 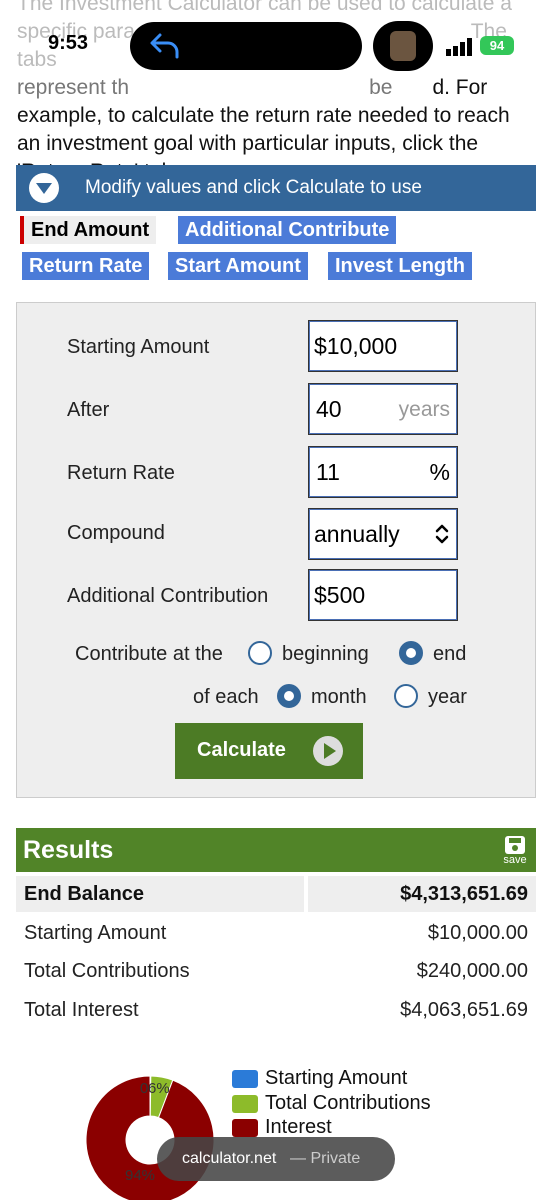 I want to click on save-button: save, so click(x=515, y=850).